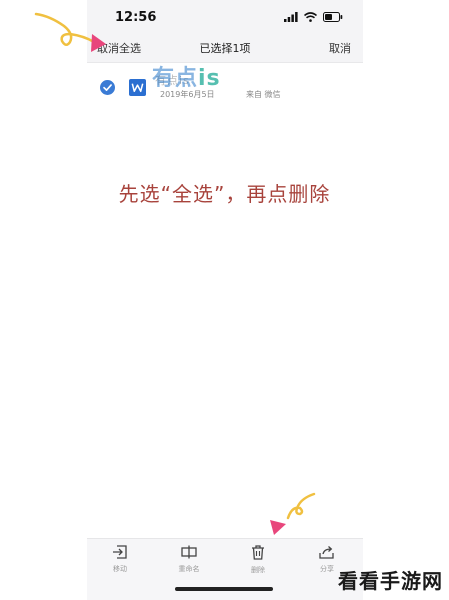  I want to click on selection-nav-bar: 取消全选 已选择1项 取消, so click(225, 49).